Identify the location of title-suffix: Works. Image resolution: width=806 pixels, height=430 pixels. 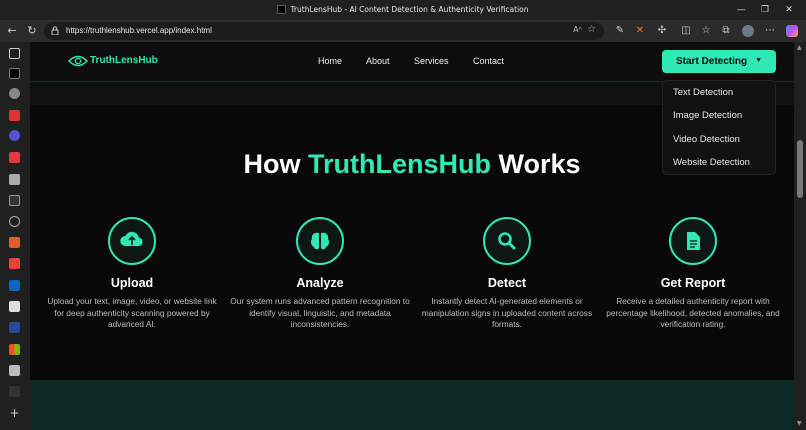
(539, 164).